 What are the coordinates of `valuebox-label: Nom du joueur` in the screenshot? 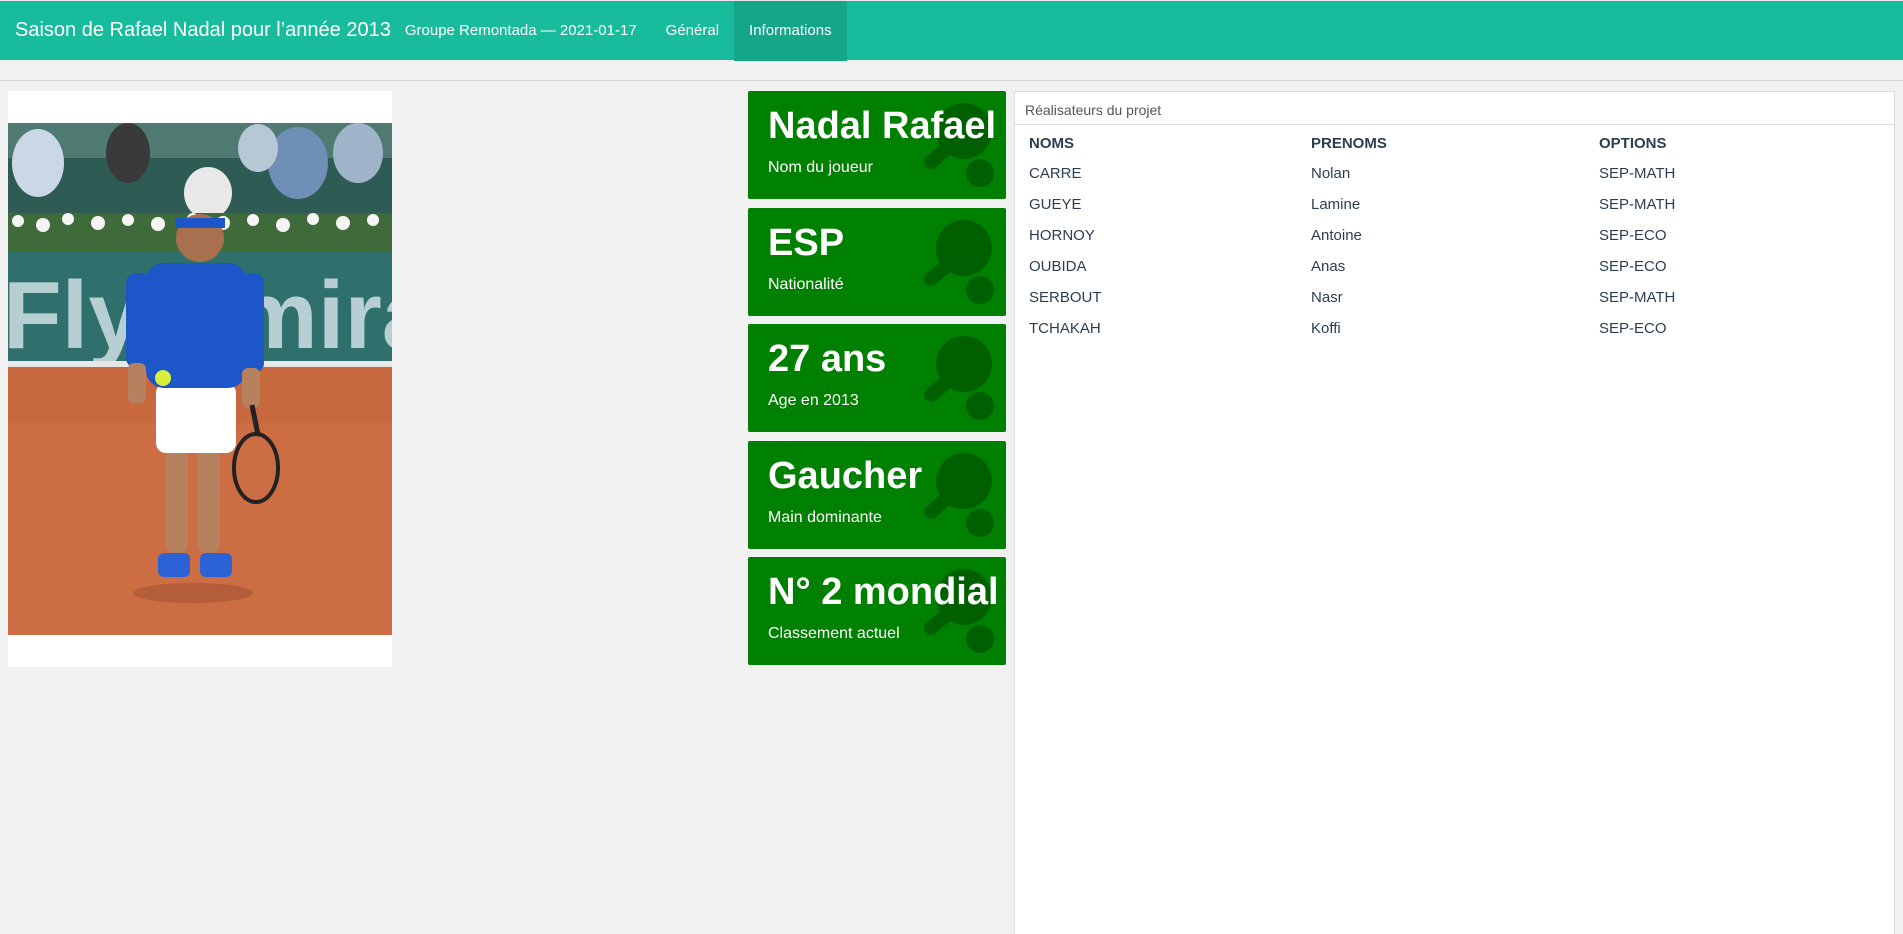 It's located at (820, 167).